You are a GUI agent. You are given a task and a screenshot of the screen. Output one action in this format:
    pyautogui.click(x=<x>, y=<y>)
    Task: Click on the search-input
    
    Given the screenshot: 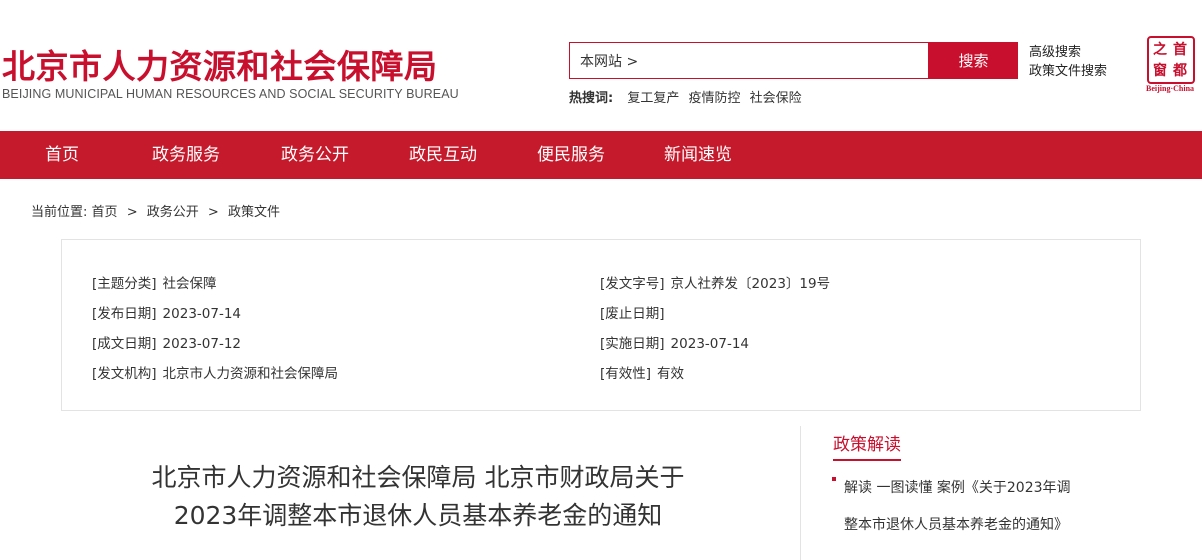 What is the action you would take?
    pyautogui.click(x=749, y=60)
    